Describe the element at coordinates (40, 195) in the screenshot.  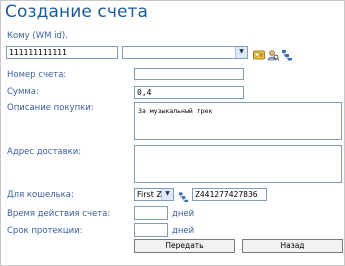
I see `wallet-label: Для кошелька:` at that location.